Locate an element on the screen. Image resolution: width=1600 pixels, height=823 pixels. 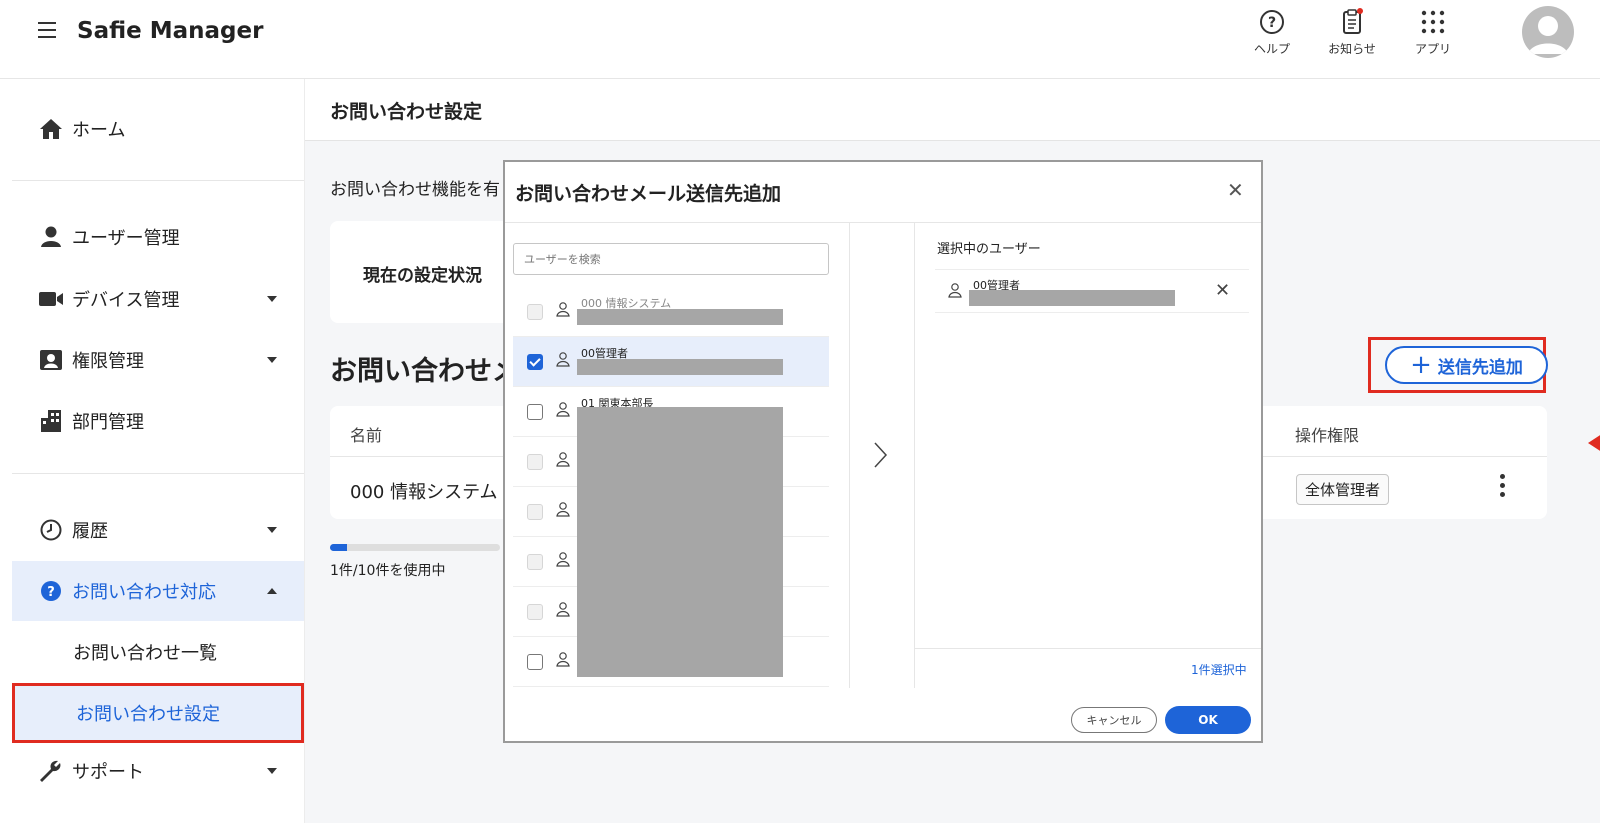
page-description: お問い合わせ機能を有 is located at coordinates (415, 190).